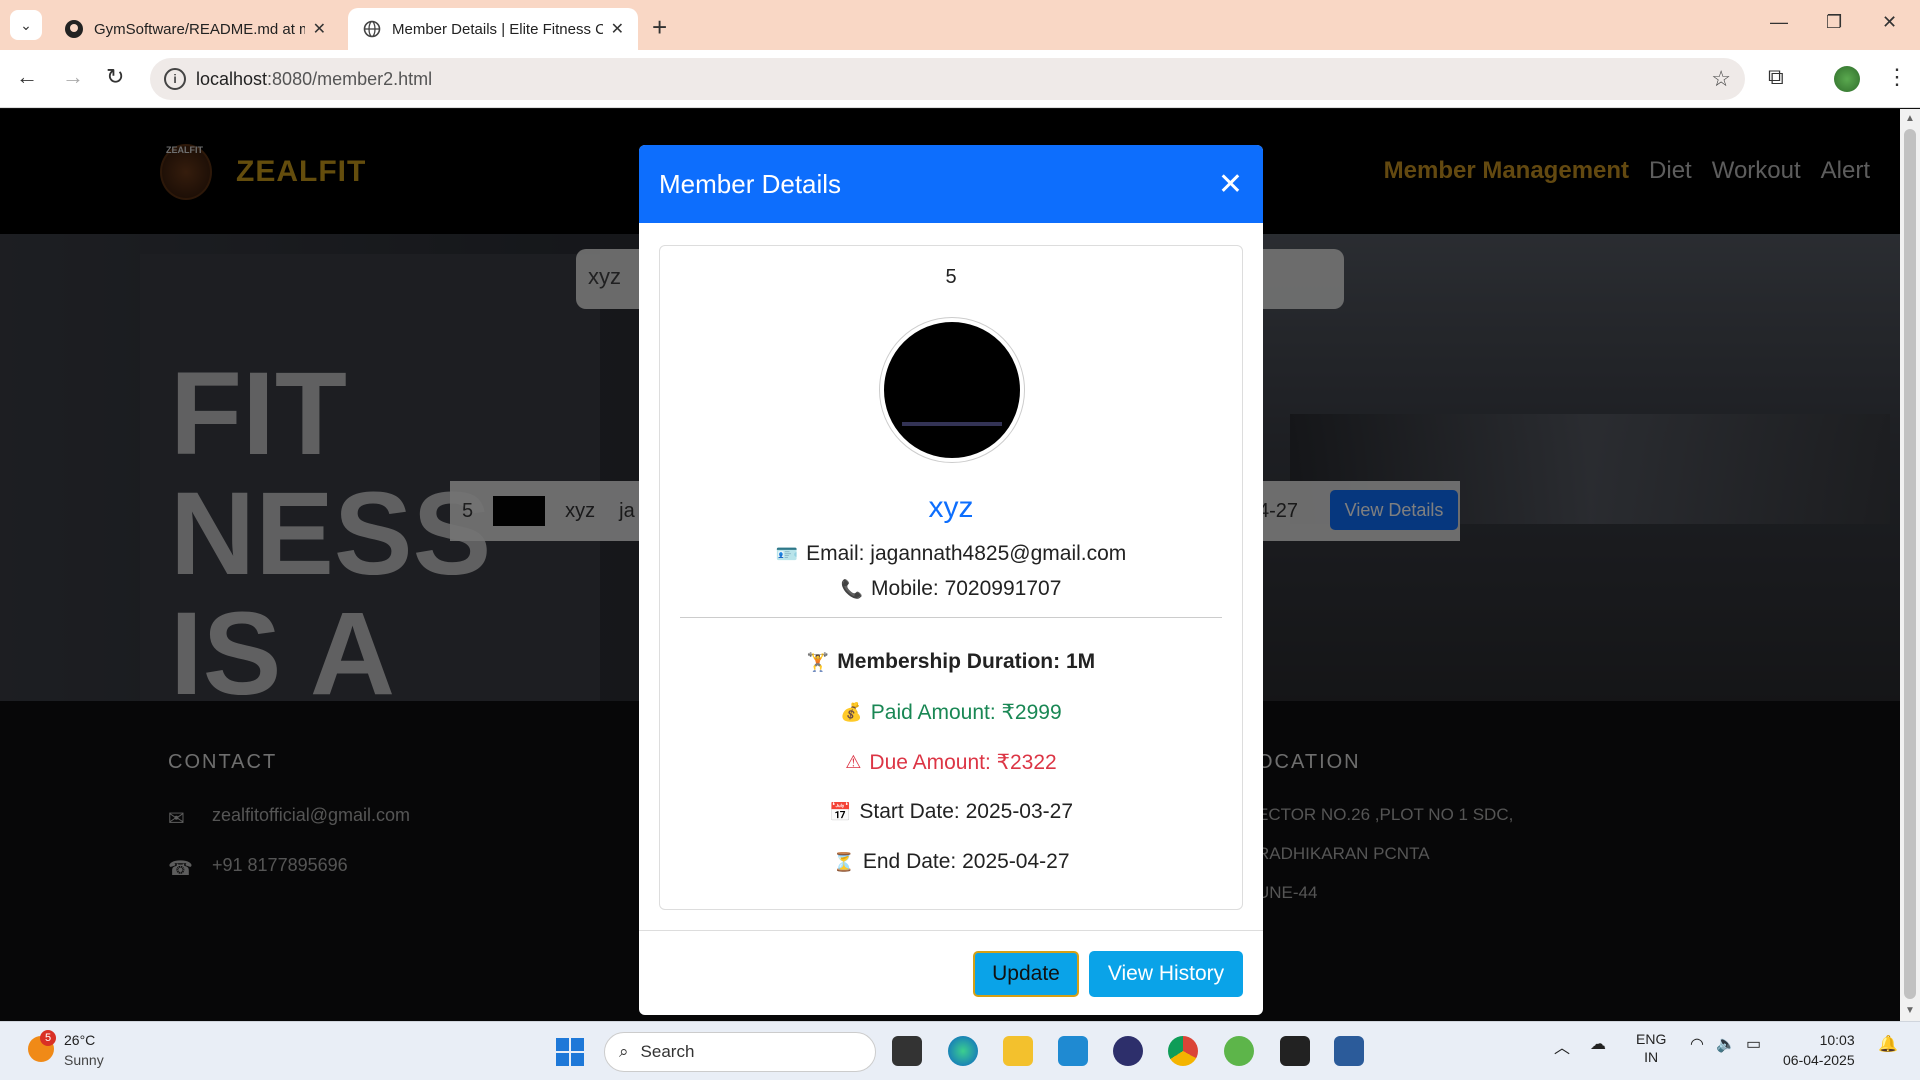 The width and height of the screenshot is (1920, 1080). I want to click on phone-icon: 📞, so click(852, 588).